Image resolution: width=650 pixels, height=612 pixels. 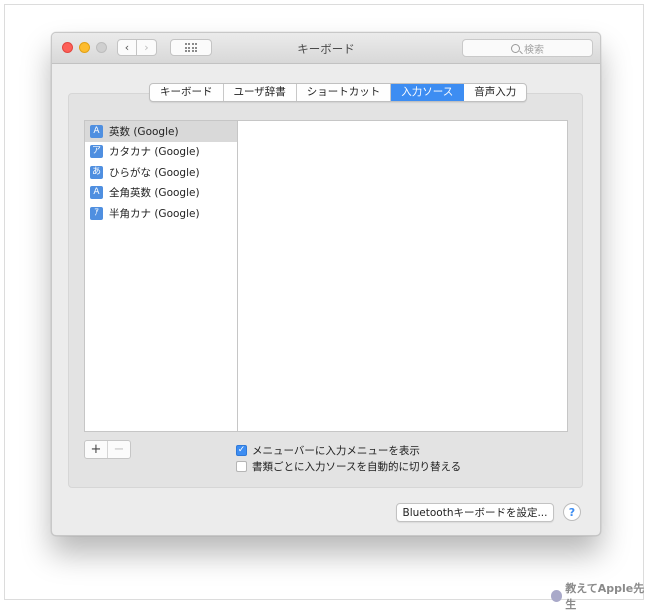 I want to click on tab-keyboard: キーボード, so click(x=187, y=92).